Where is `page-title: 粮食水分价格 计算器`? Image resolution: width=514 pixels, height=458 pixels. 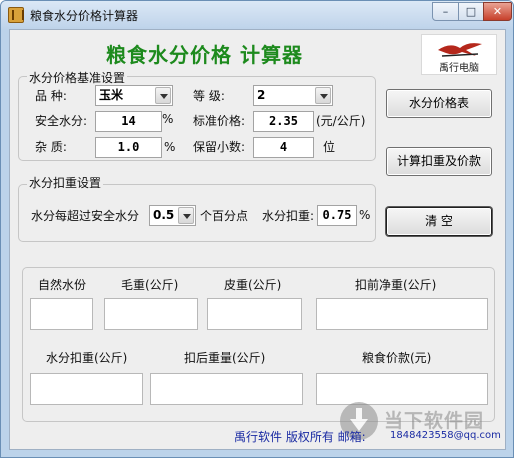 page-title: 粮食水分价格 计算器 is located at coordinates (204, 55).